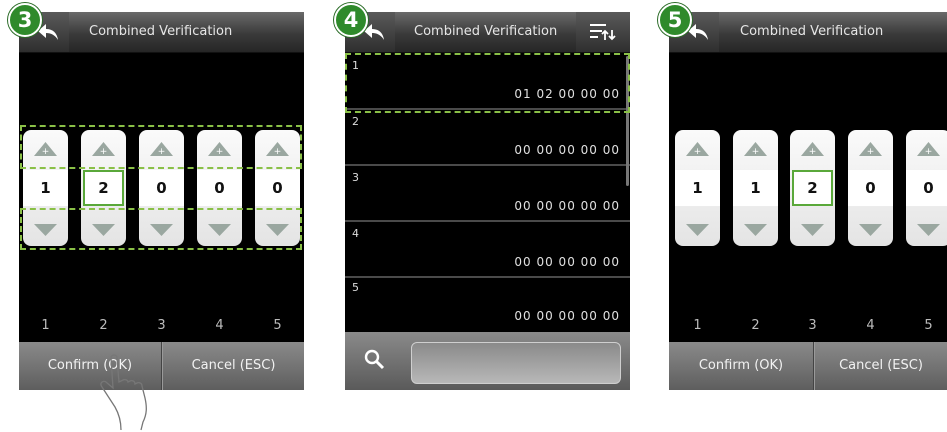 The width and height of the screenshot is (947, 432). Describe the element at coordinates (516, 363) in the screenshot. I see `search-input` at that location.